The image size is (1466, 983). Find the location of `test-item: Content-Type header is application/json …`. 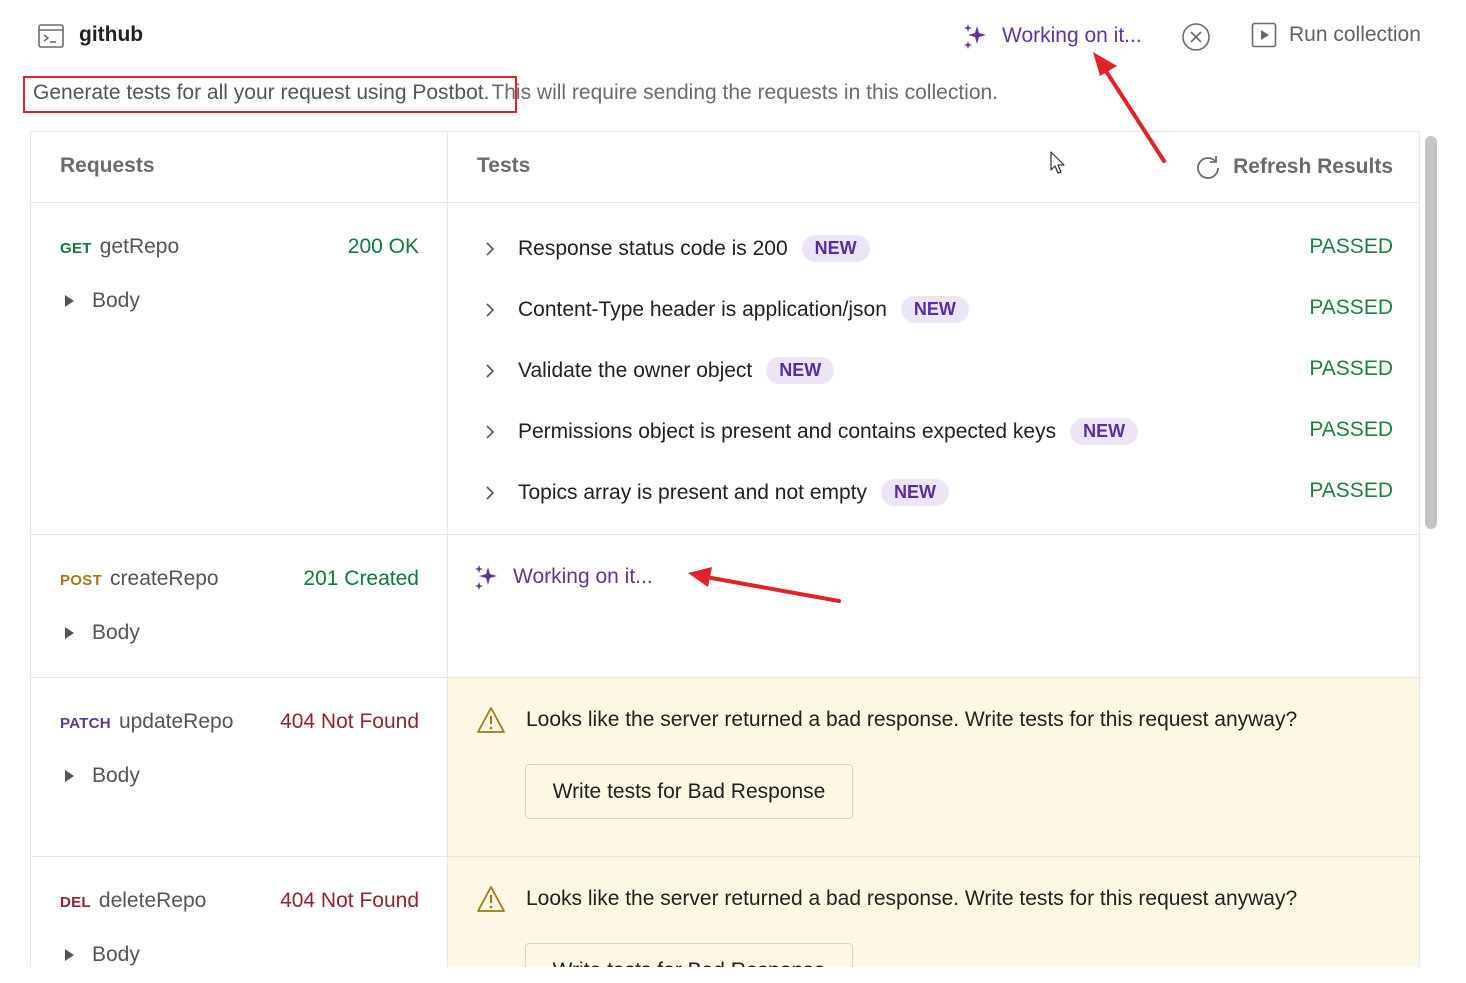

test-item: Content-Type header is application/json … is located at coordinates (933, 314).